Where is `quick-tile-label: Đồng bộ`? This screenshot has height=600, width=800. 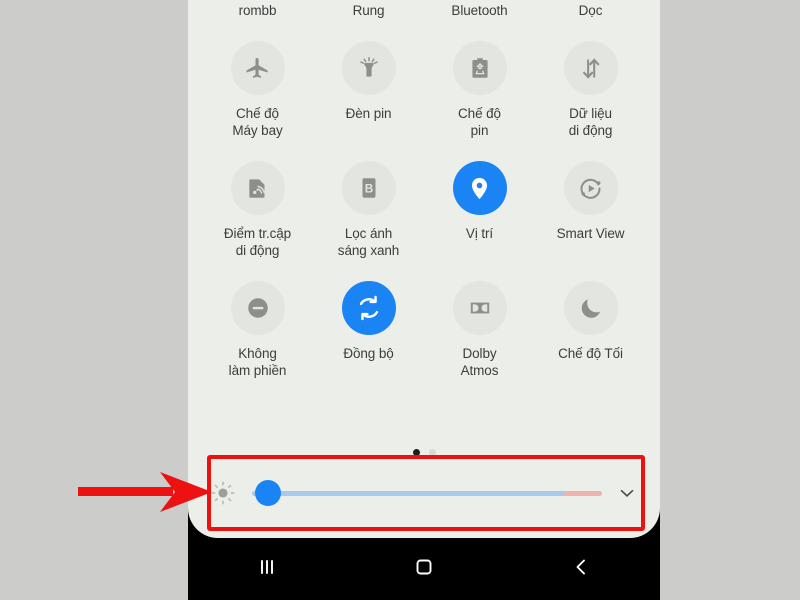 quick-tile-label: Đồng bộ is located at coordinates (368, 353).